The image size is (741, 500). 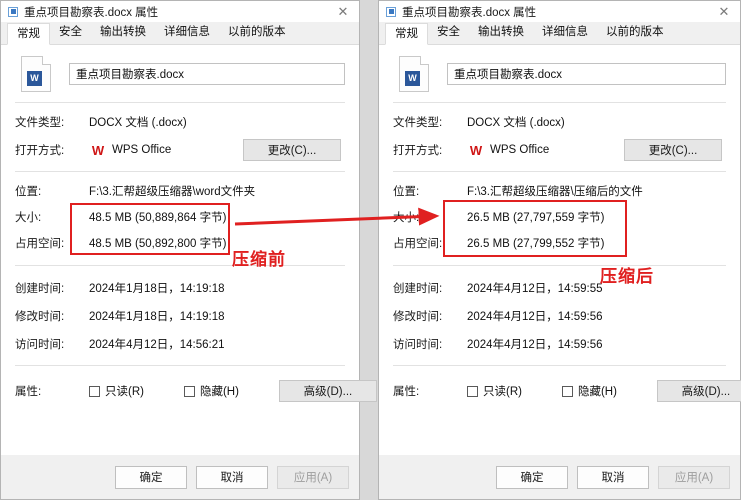 I want to click on size-row: 大小: 48.5 MB (50,889,864 字节), so click(x=180, y=217).